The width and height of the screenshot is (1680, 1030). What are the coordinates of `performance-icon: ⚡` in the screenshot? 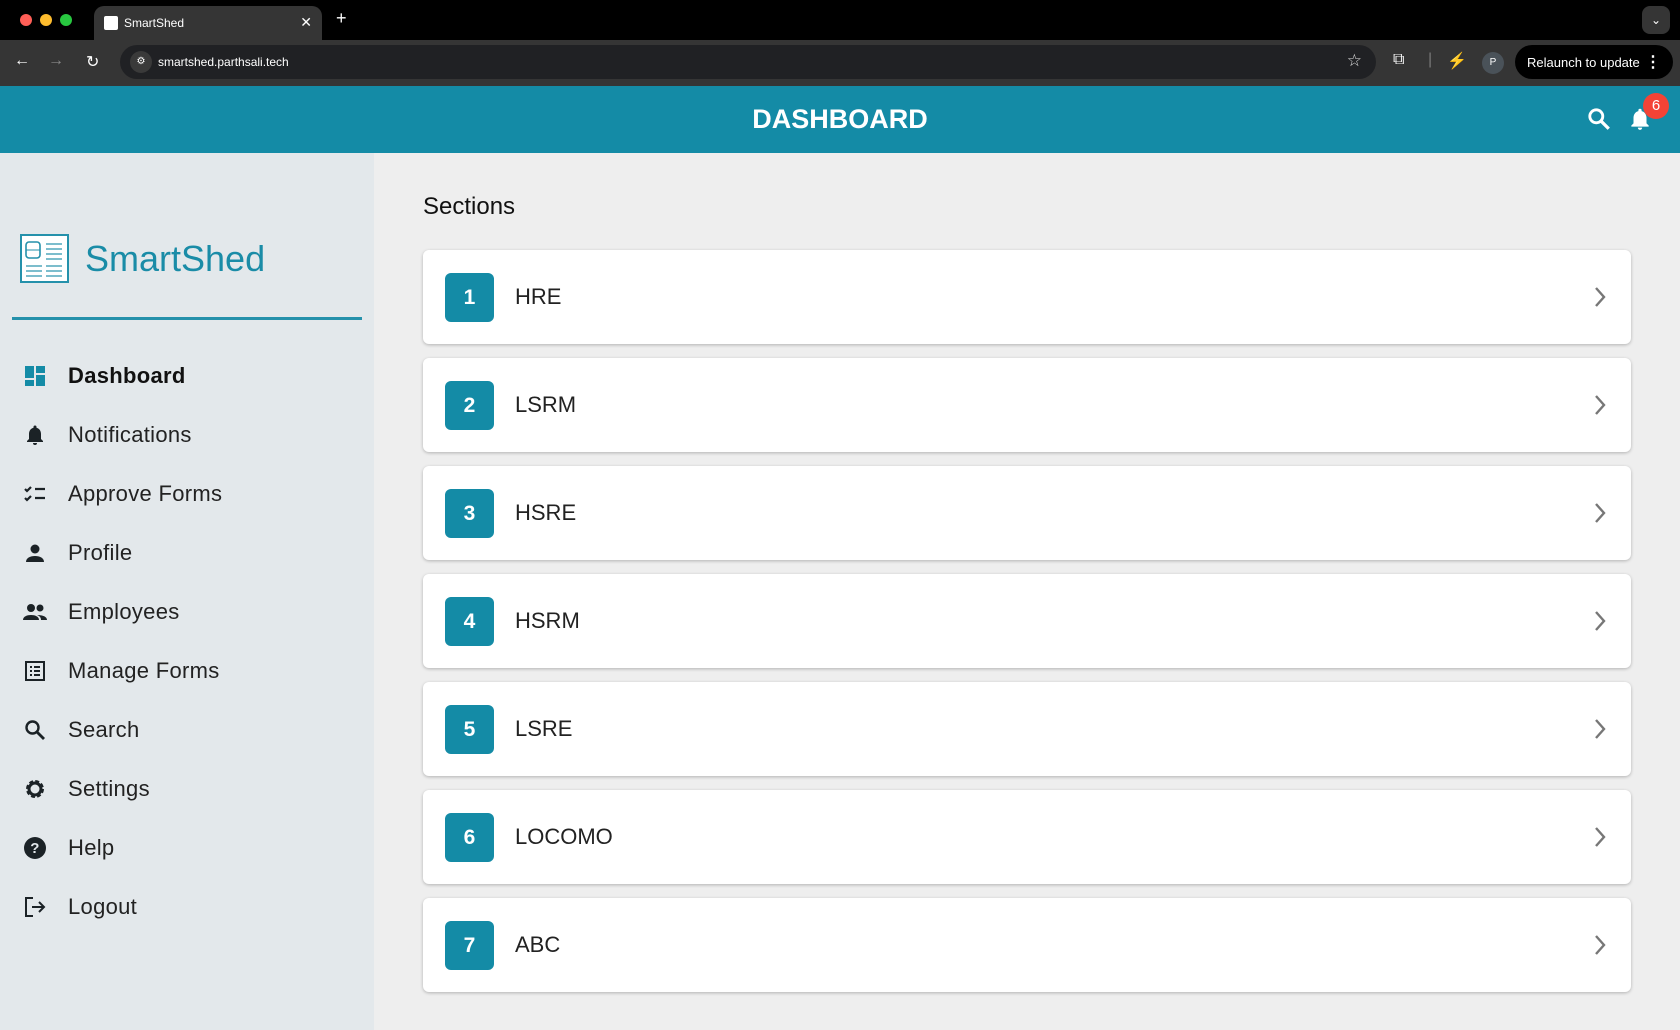 It's located at (1457, 61).